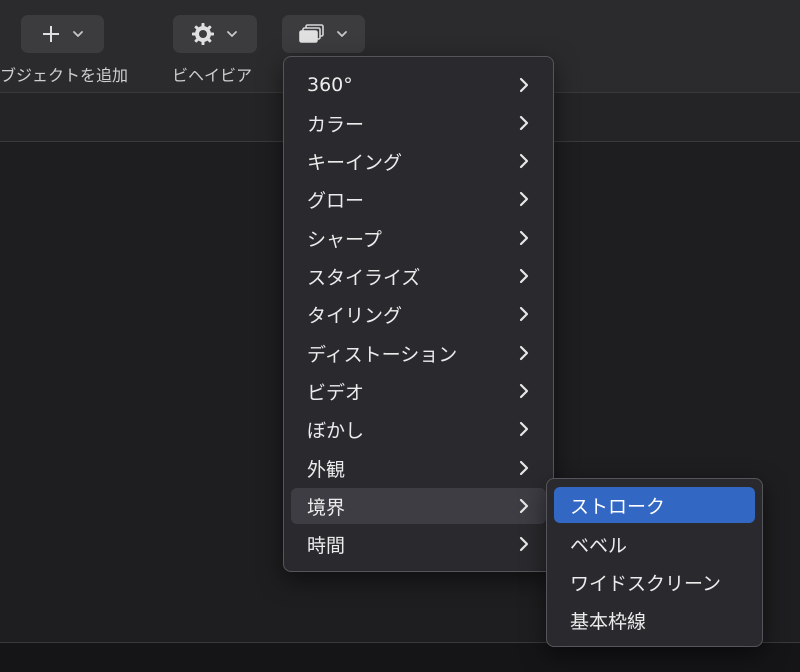 This screenshot has width=800, height=672. What do you see at coordinates (418, 123) in the screenshot?
I see `menu-item-color: カラー` at bounding box center [418, 123].